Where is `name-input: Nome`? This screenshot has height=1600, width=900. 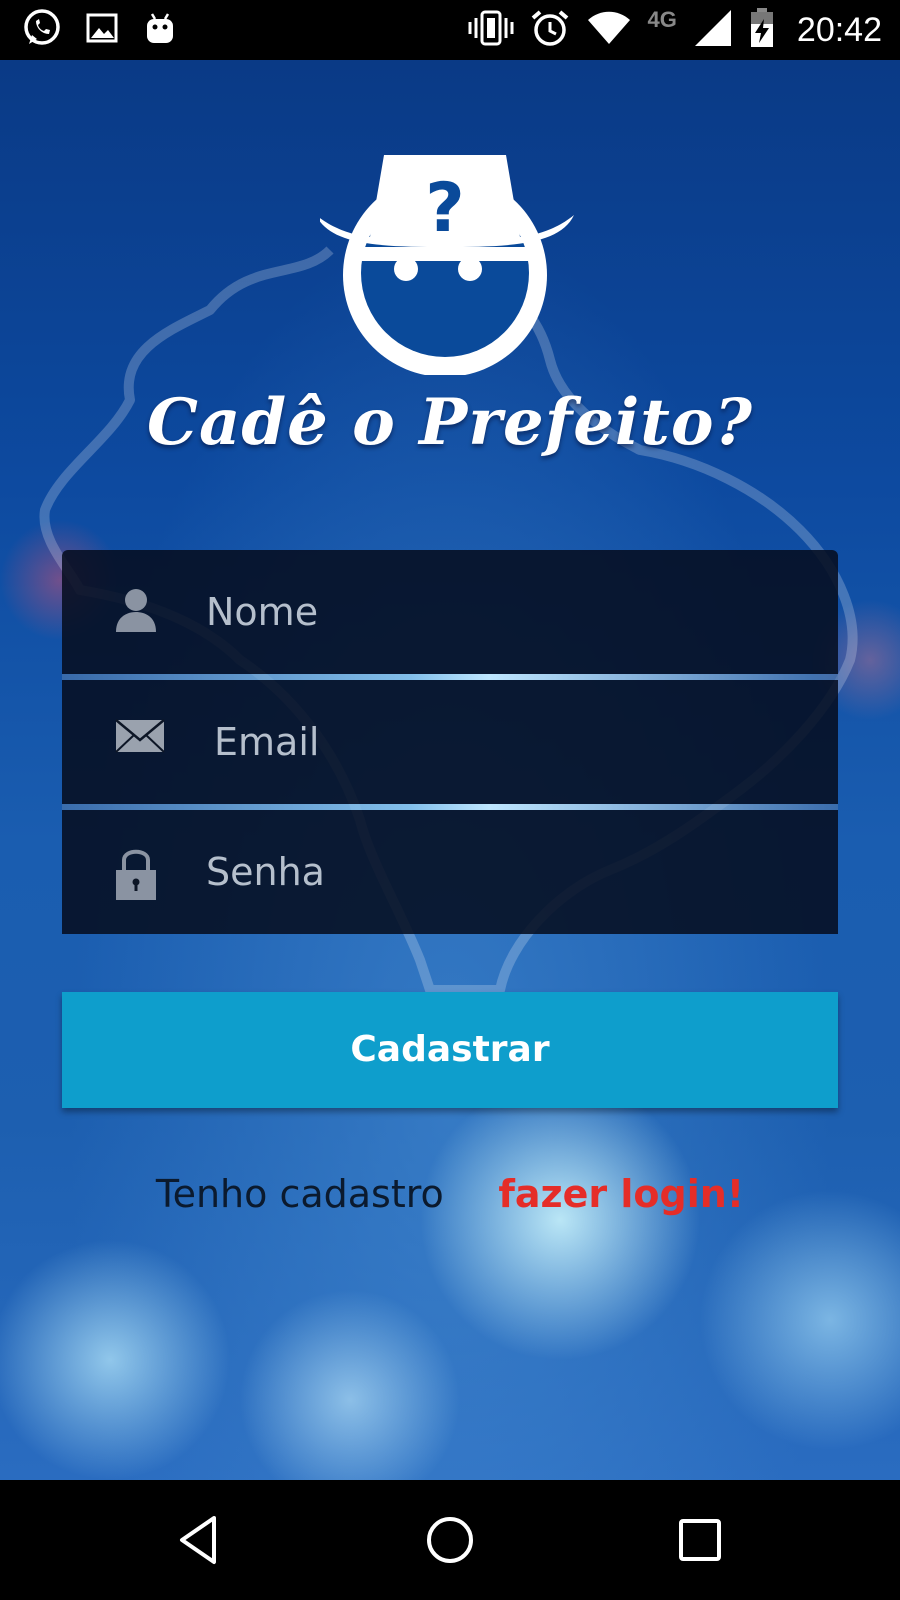 name-input: Nome is located at coordinates (262, 612).